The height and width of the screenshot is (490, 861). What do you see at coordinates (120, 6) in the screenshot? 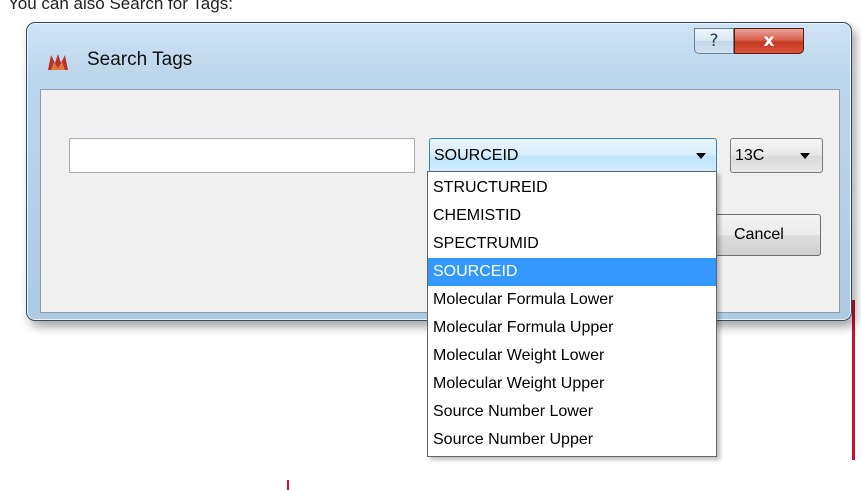
I see `page-caption: You can also Search for Tags:` at bounding box center [120, 6].